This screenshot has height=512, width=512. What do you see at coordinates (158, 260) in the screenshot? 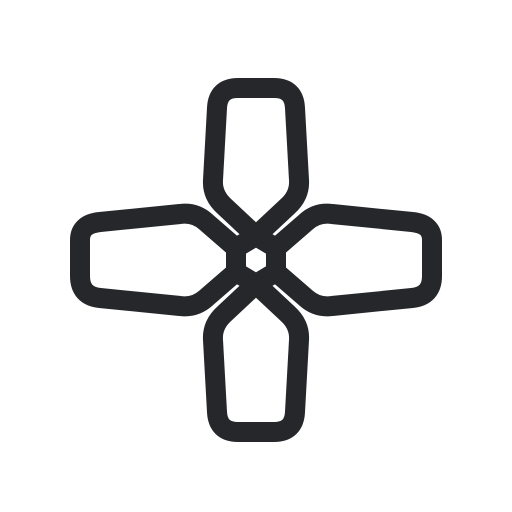
I see `left-petal` at bounding box center [158, 260].